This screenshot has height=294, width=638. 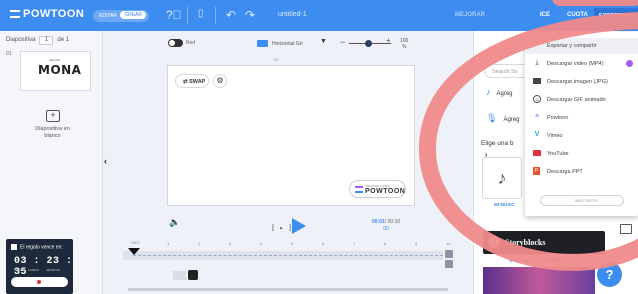 What do you see at coordinates (52, 133) in the screenshot?
I see `blank-slide-label: Diapositiva en blanco` at bounding box center [52, 133].